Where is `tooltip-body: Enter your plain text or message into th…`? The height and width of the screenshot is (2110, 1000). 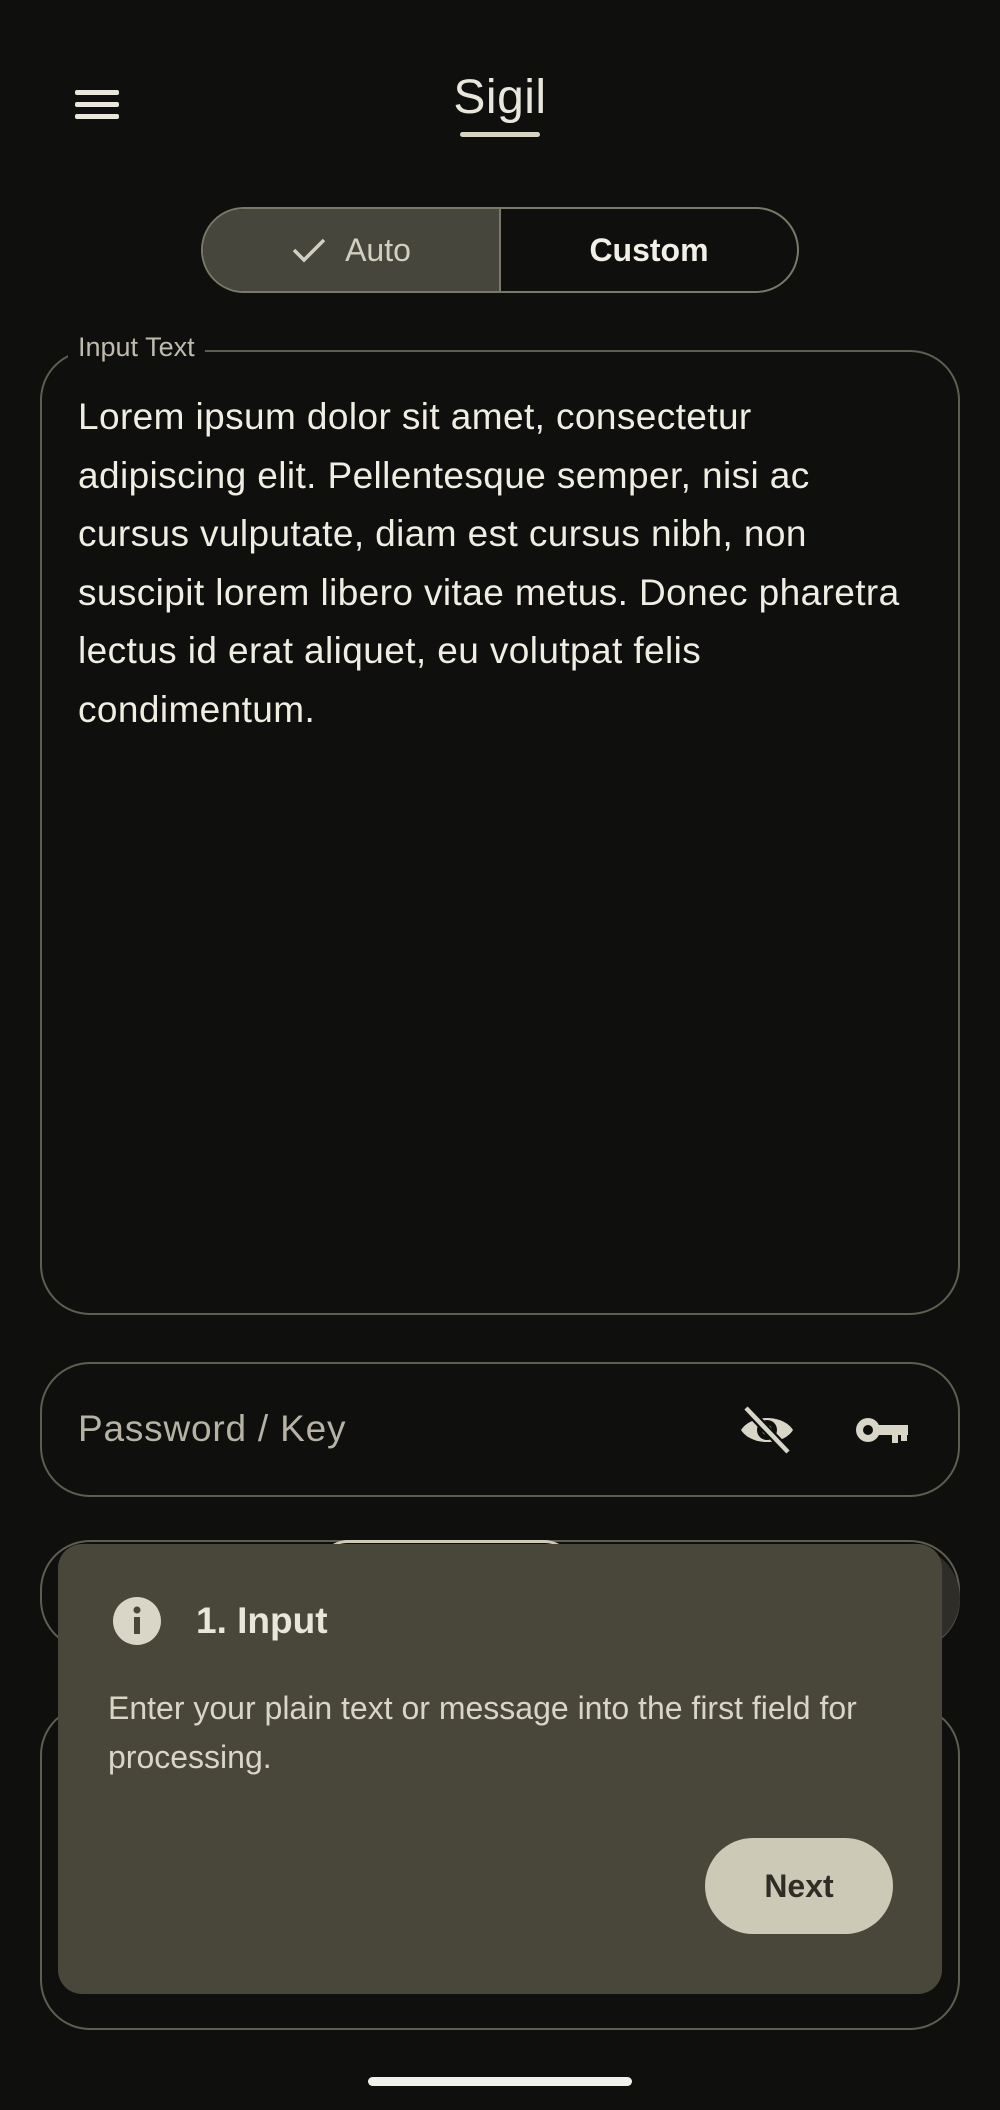 tooltip-body: Enter your plain text or message into th… is located at coordinates (482, 1732).